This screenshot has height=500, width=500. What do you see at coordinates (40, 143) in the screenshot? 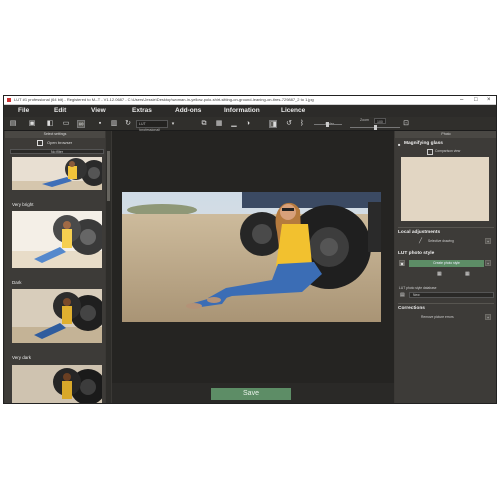
I see `browser-icon` at bounding box center [40, 143].